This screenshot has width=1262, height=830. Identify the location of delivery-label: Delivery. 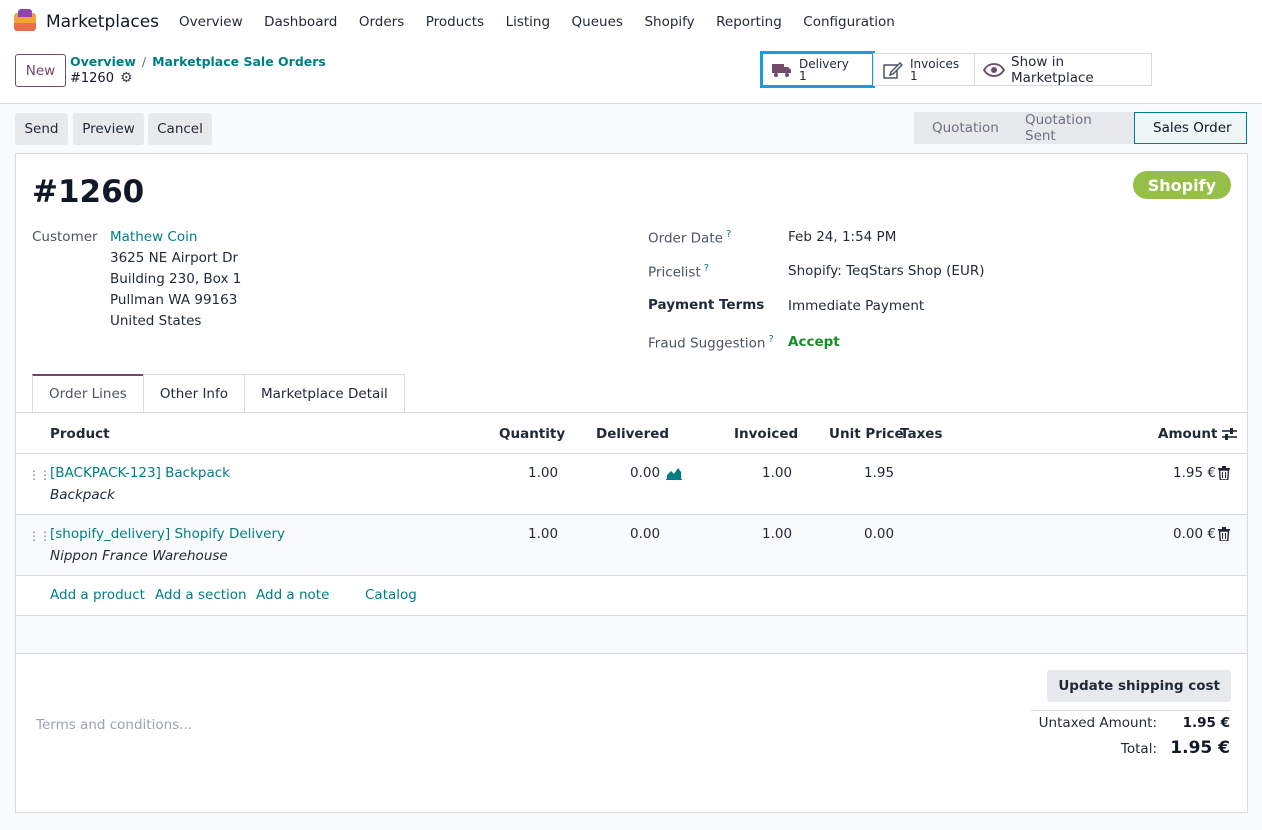
(824, 63).